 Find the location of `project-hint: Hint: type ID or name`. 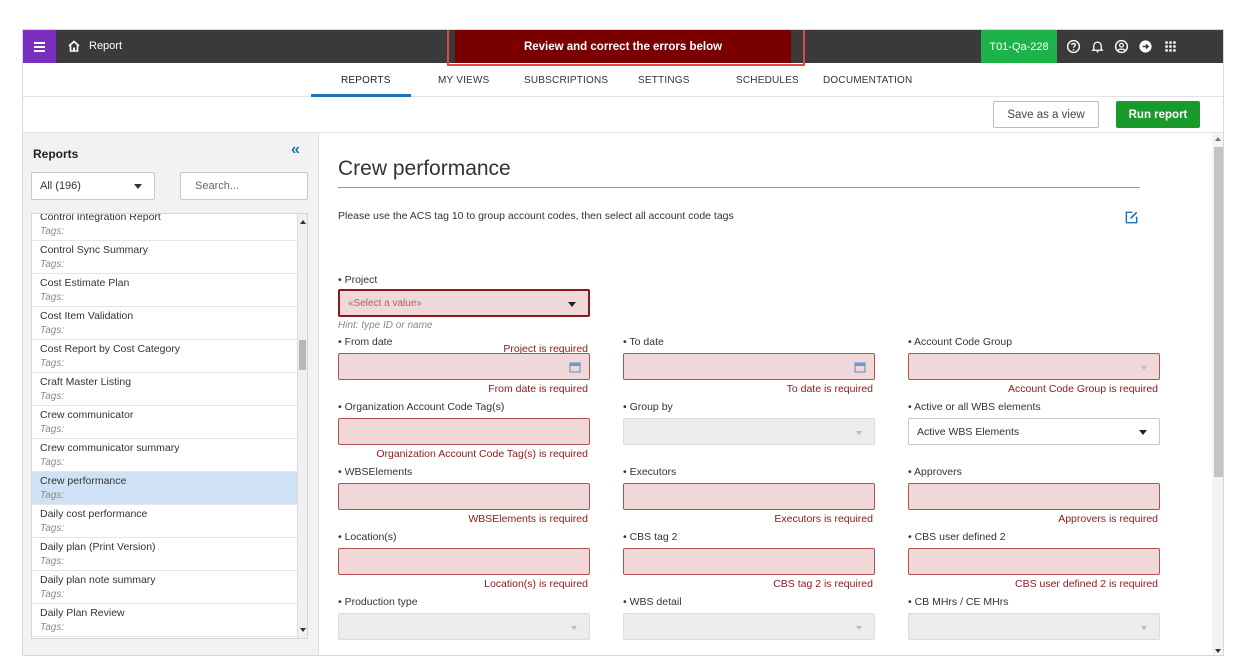

project-hint: Hint: type ID or name is located at coordinates (385, 325).